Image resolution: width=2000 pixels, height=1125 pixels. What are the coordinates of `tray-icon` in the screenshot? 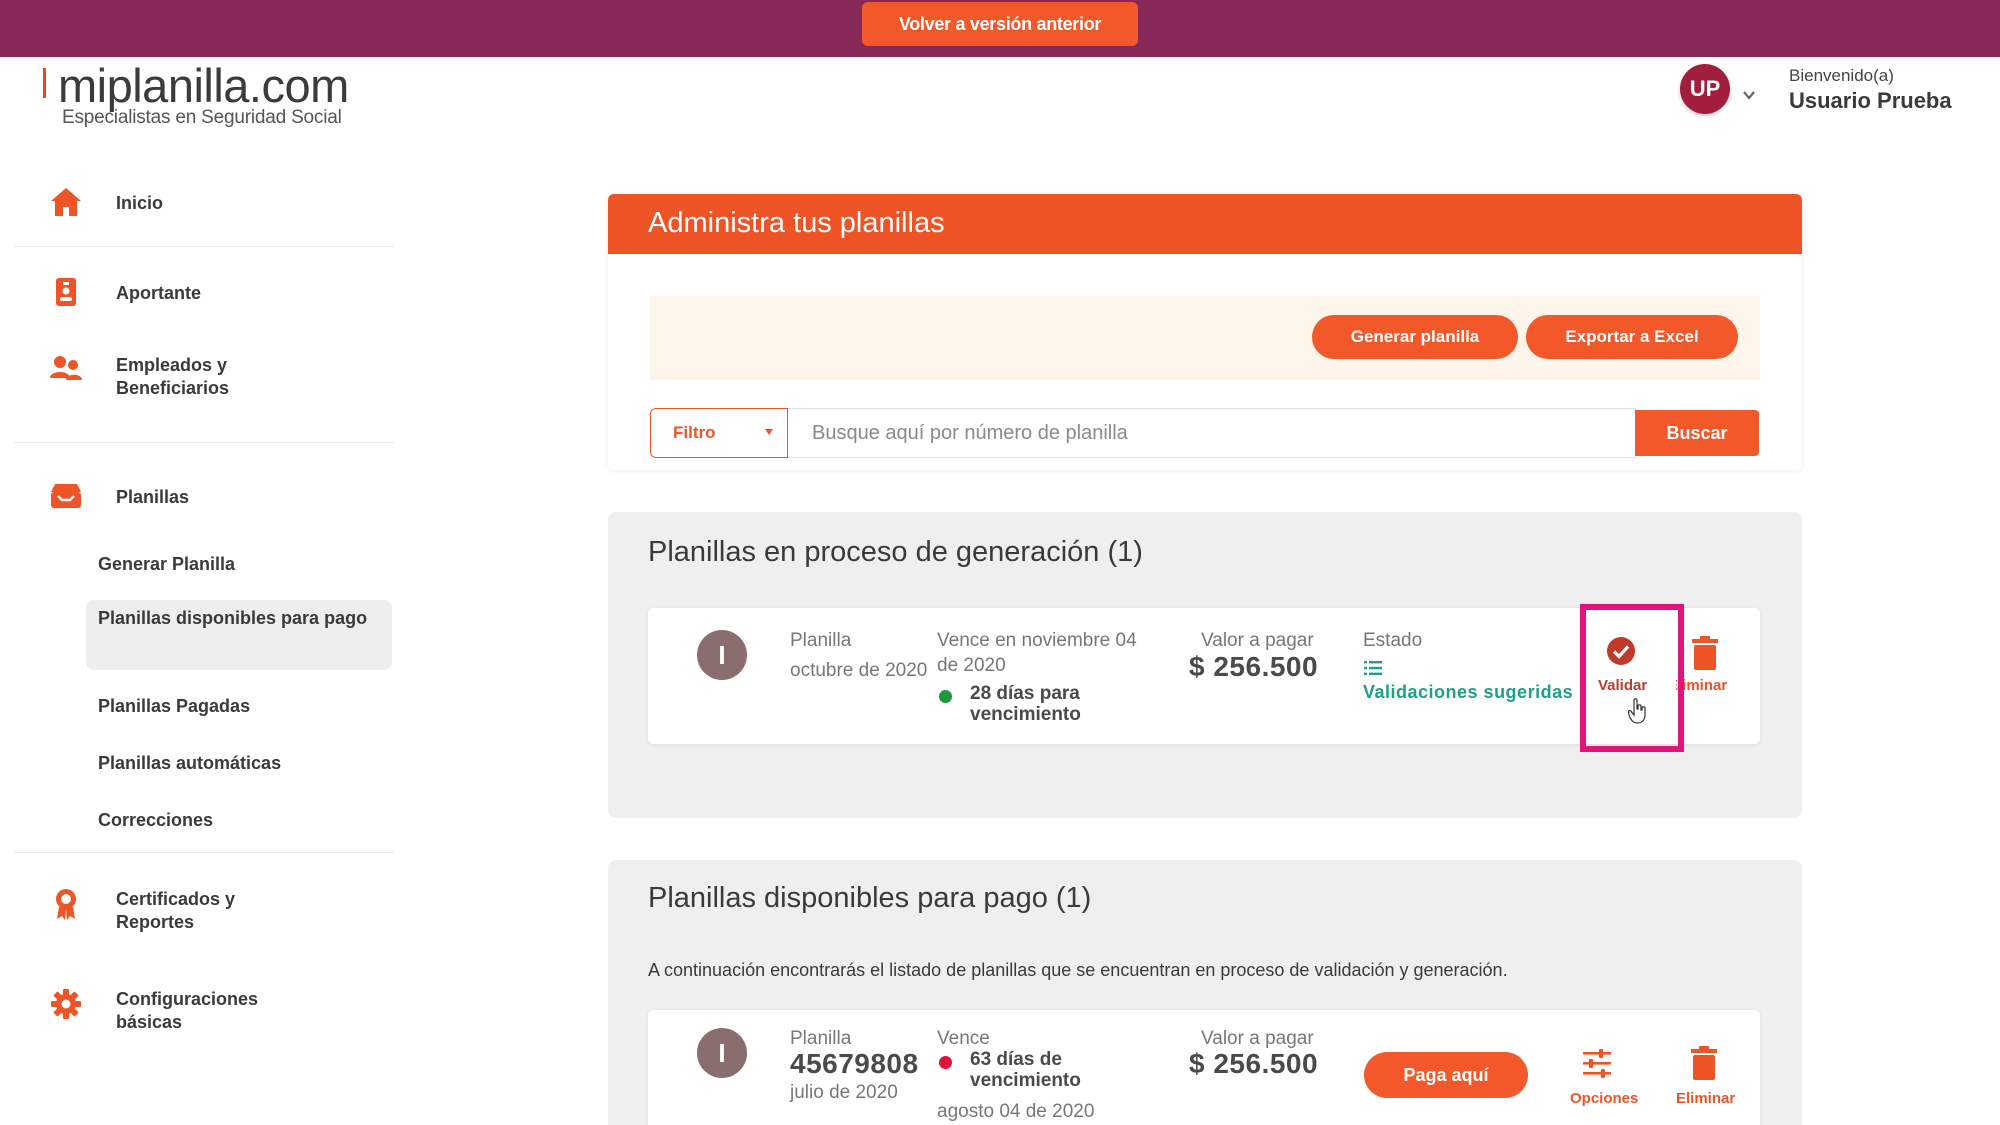 It's located at (66, 496).